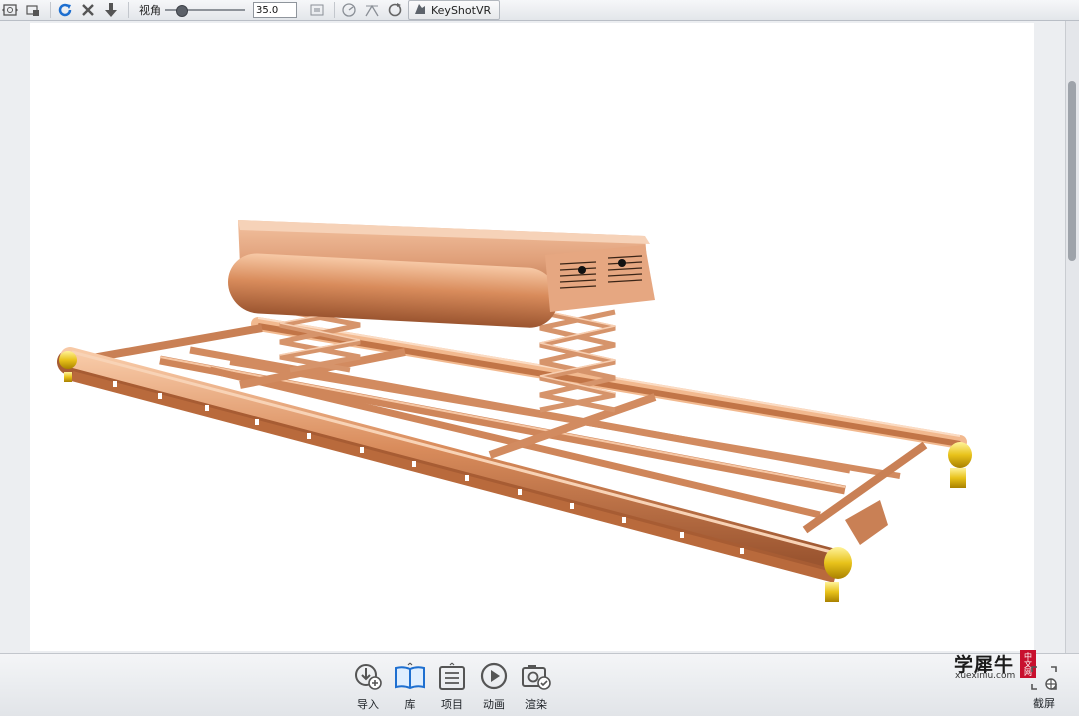  What do you see at coordinates (33, 10) in the screenshot?
I see `lock-camera-icon` at bounding box center [33, 10].